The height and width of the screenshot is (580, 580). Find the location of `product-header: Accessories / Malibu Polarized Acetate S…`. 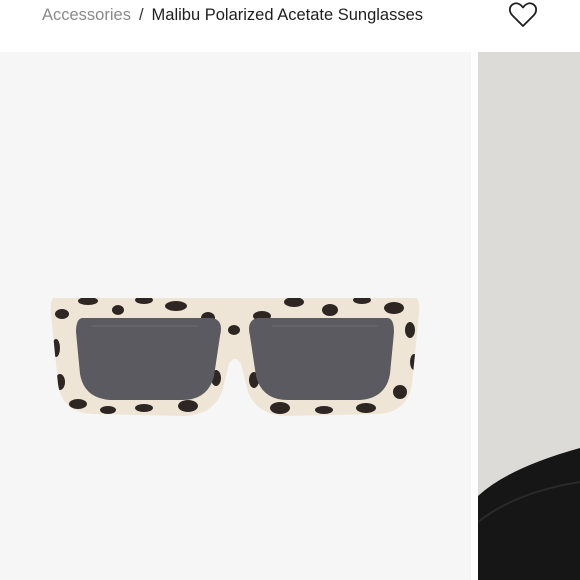

product-header: Accessories / Malibu Polarized Acetate S… is located at coordinates (290, 26).